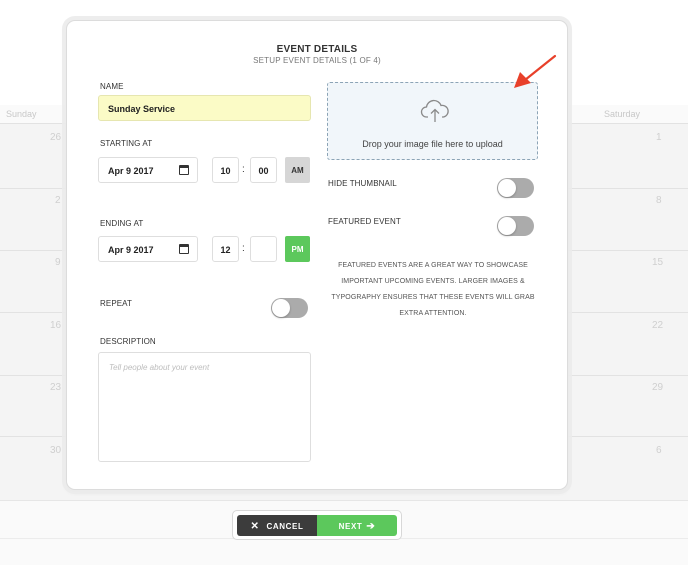 The height and width of the screenshot is (565, 688). Describe the element at coordinates (21, 114) in the screenshot. I see `calendar-day-sunday: Sunday` at that location.